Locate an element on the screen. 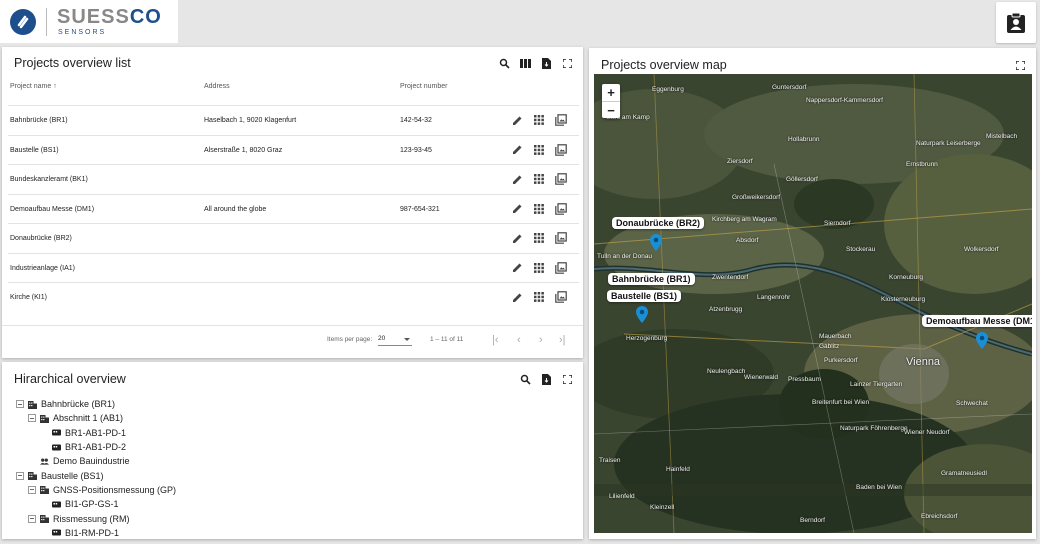  marker-label-bahnbruecke: Bahnbrücke (BR1) is located at coordinates (651, 279).